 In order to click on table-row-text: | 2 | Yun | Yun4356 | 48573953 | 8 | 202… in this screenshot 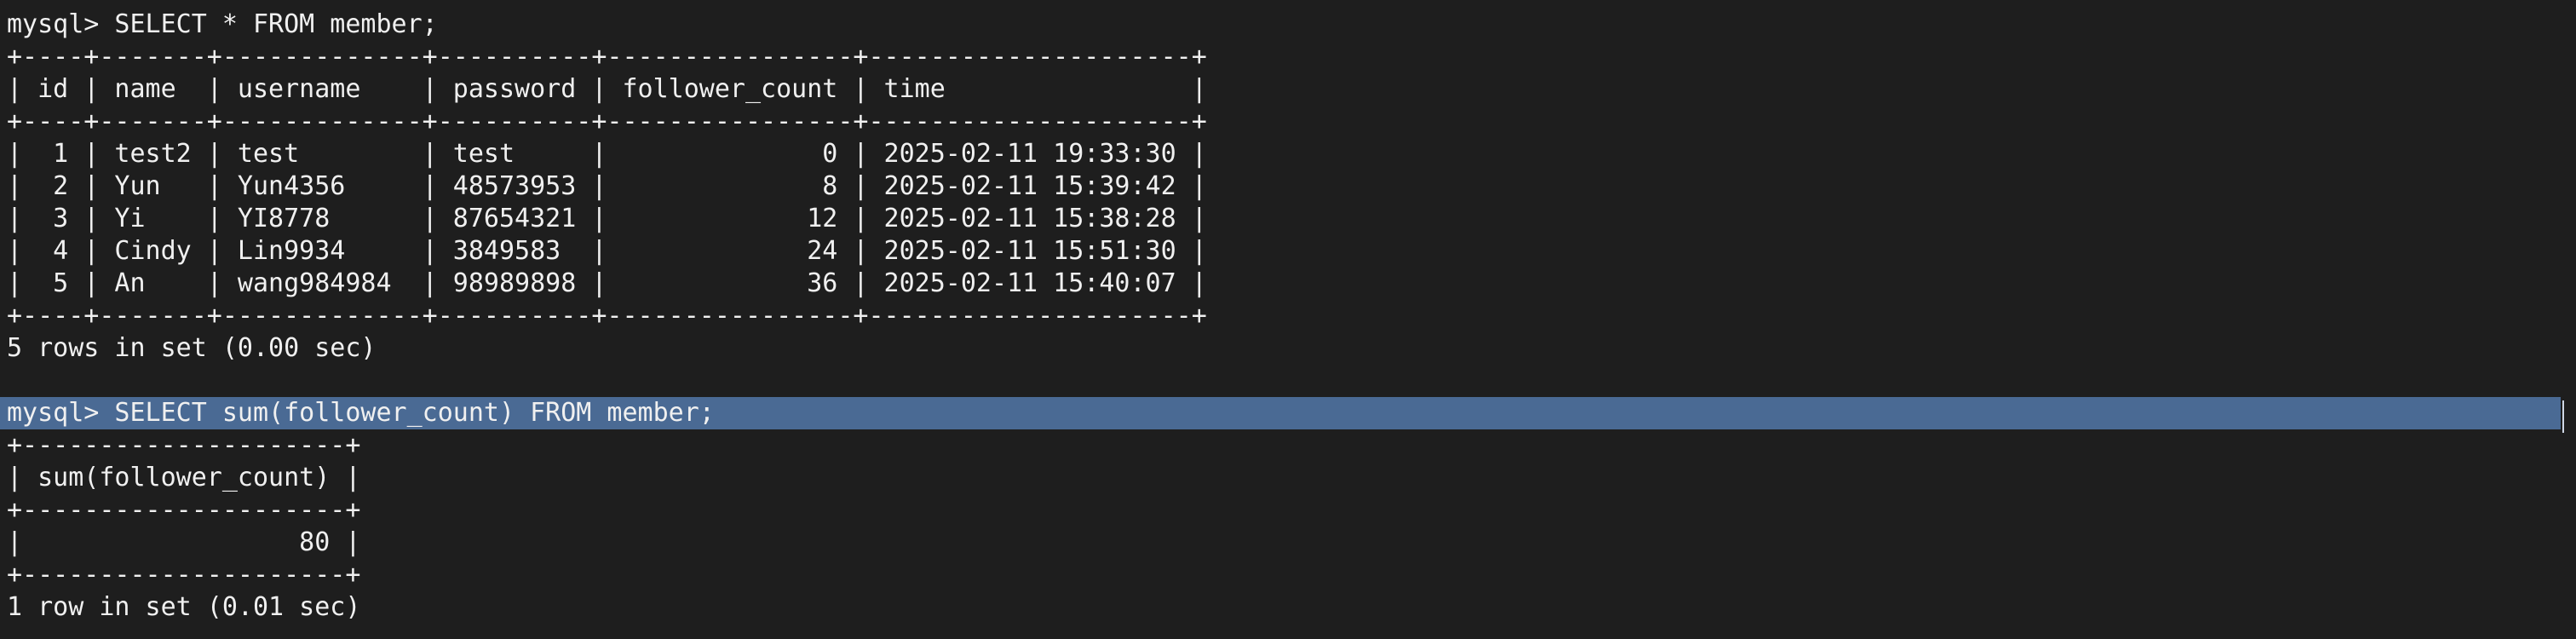, I will do `click(607, 186)`.